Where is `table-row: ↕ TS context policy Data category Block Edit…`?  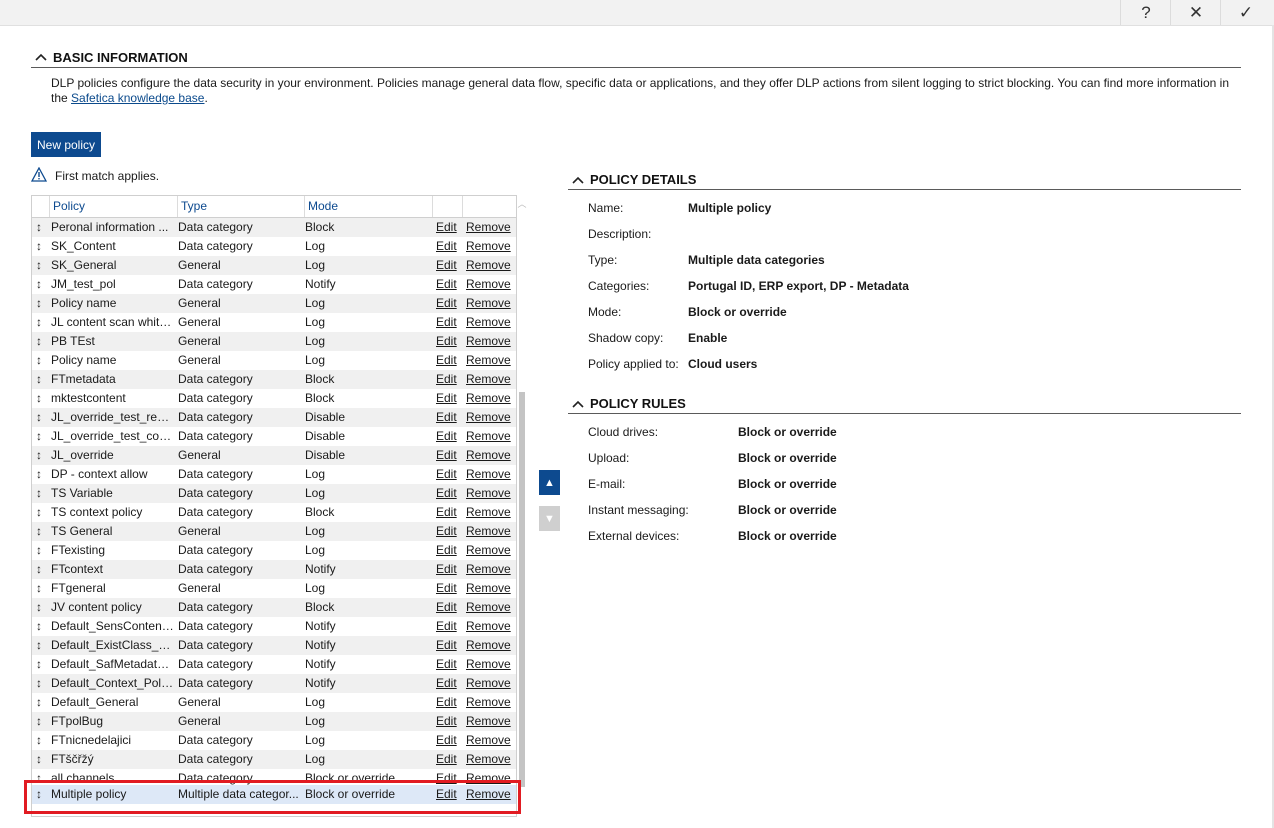 table-row: ↕ TS context policy Data category Block Edit… is located at coordinates (274, 512).